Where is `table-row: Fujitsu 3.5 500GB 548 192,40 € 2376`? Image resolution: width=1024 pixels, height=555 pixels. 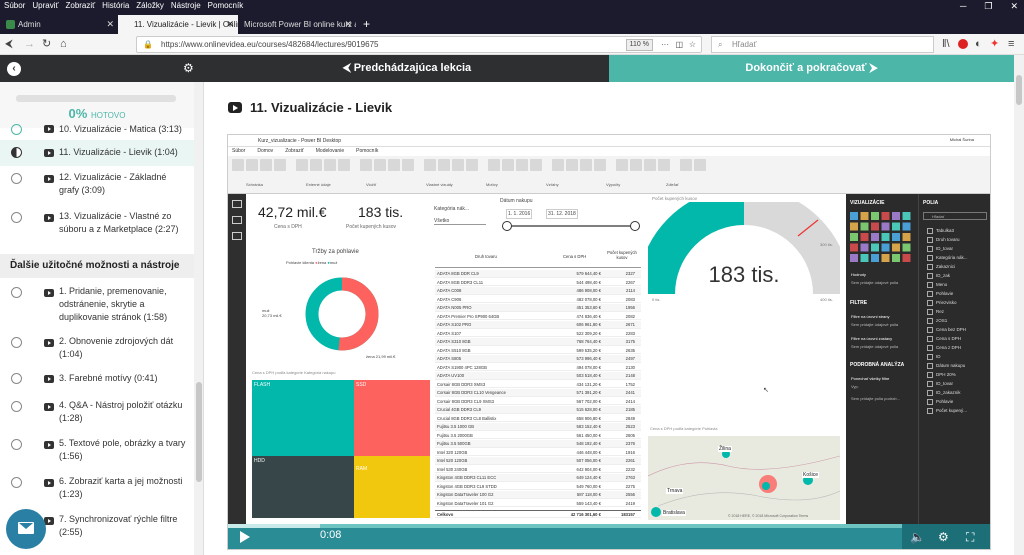 table-row: Fujitsu 3.5 500GB 548 192,40 € 2376 is located at coordinates (538, 444).